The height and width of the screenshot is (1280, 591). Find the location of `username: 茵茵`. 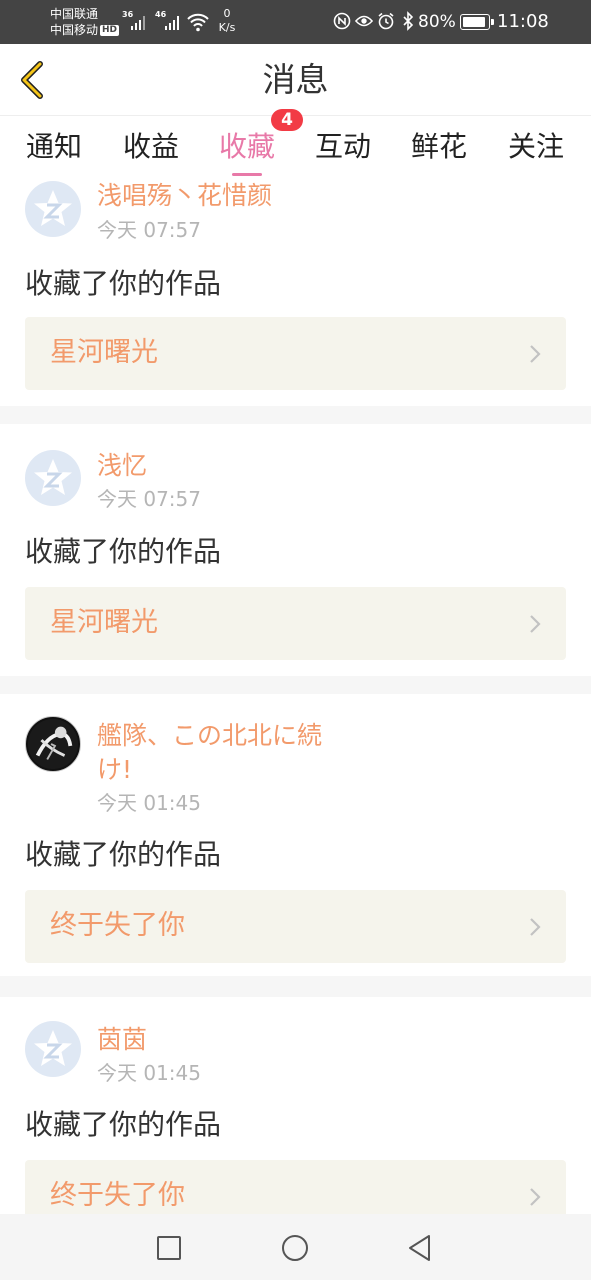

username: 茵茵 is located at coordinates (227, 1040).